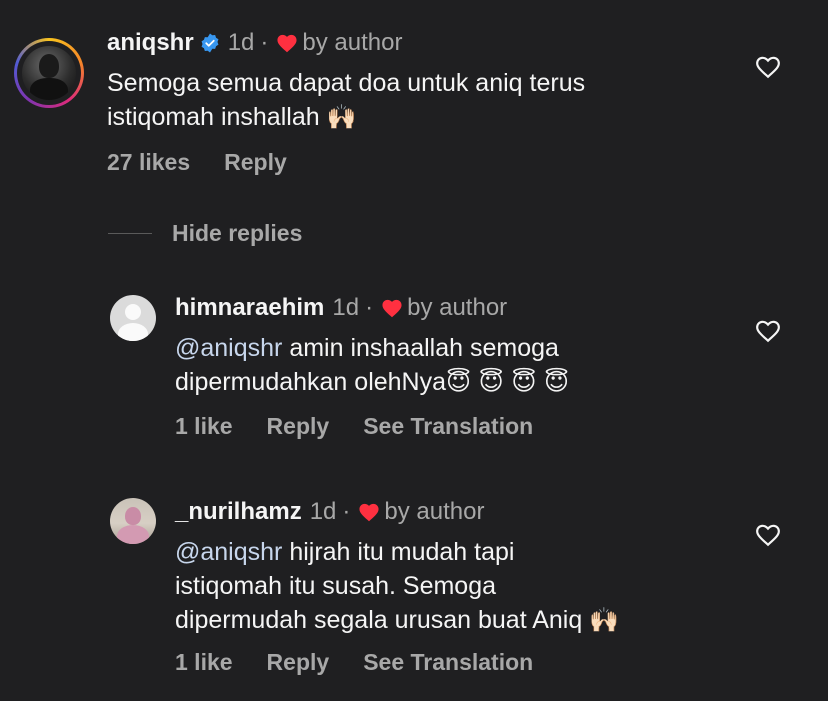 This screenshot has height=701, width=828. What do you see at coordinates (238, 512) in the screenshot?
I see `username: _nurilhamz` at bounding box center [238, 512].